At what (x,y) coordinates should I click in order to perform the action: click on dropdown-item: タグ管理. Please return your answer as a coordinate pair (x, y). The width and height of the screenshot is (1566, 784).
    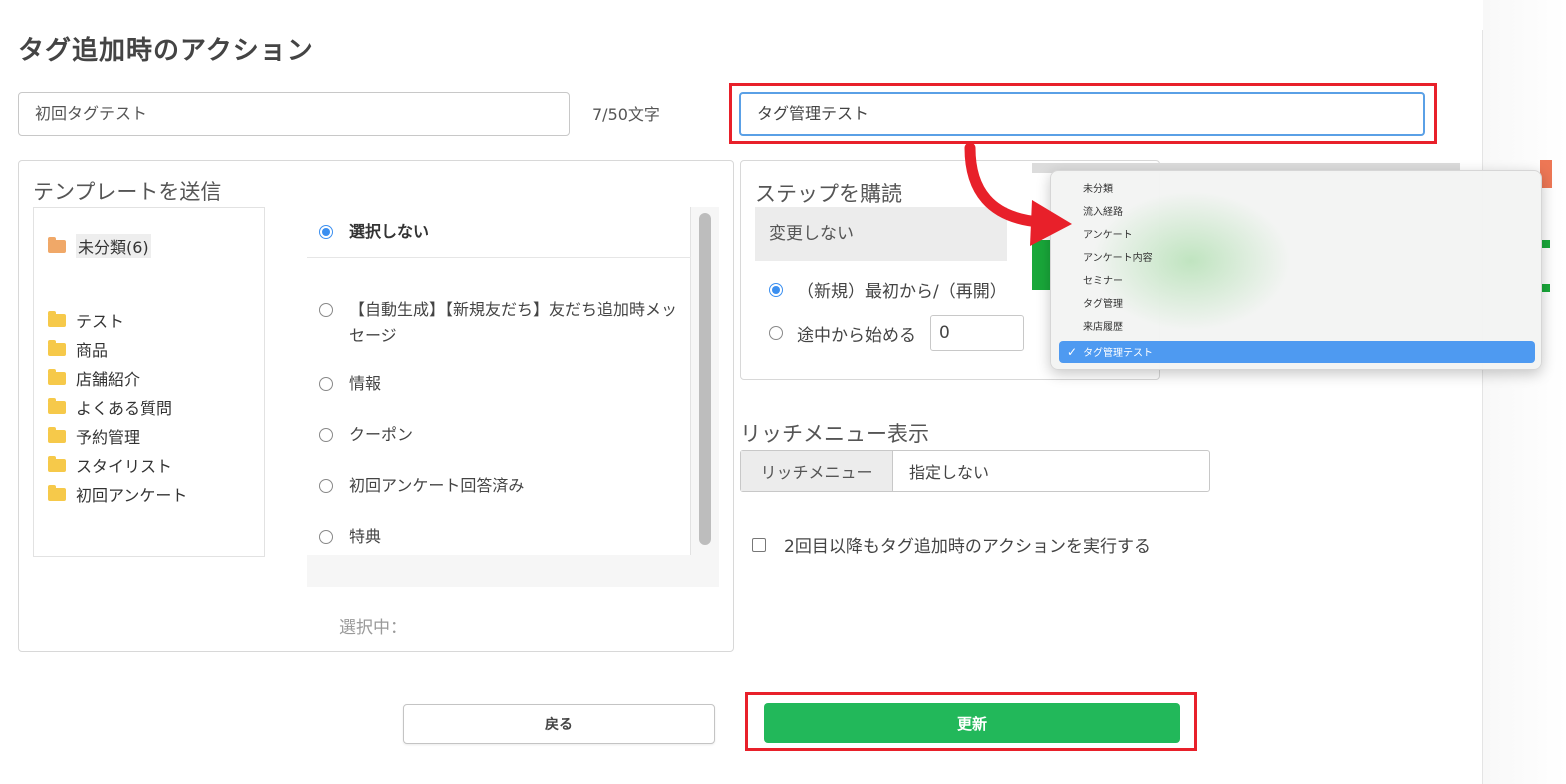
    Looking at the image, I should click on (1297, 305).